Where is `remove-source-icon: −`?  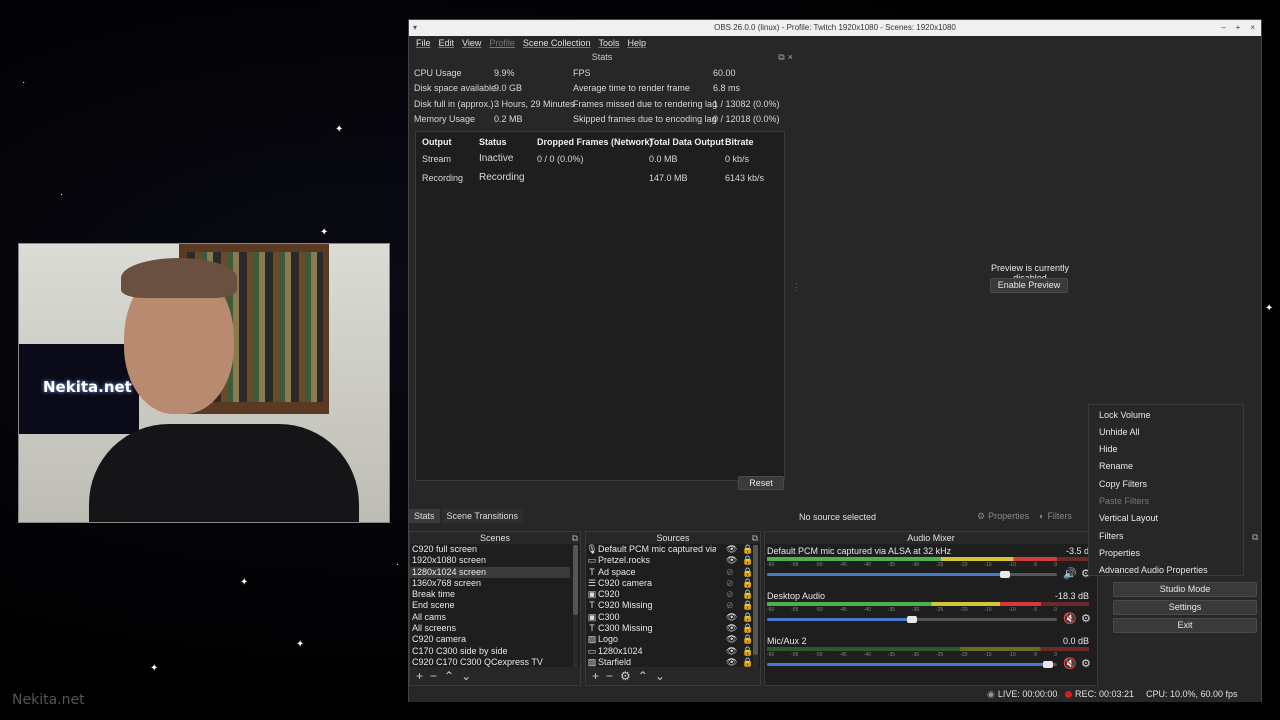
remove-source-icon: − is located at coordinates (609, 676).